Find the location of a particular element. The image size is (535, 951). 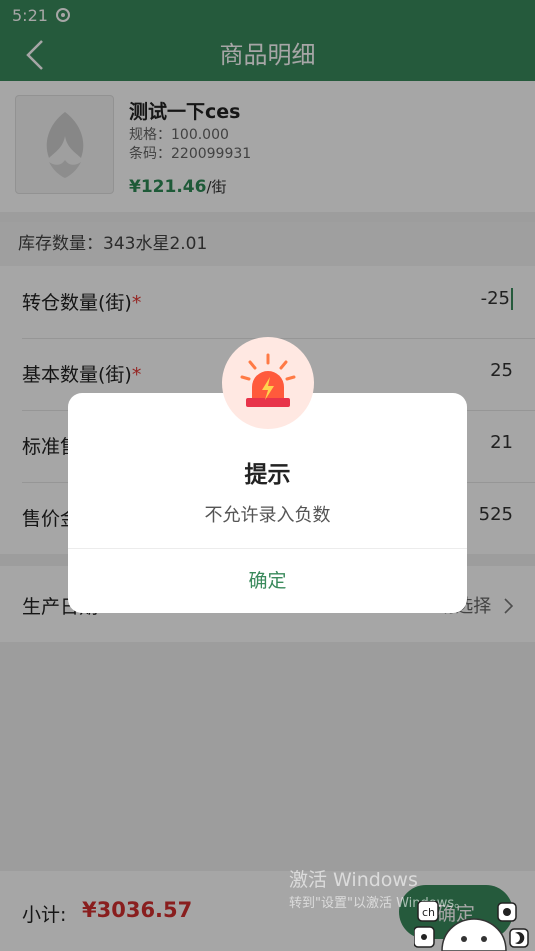

mascot-icon: ch is located at coordinates (471, 925).